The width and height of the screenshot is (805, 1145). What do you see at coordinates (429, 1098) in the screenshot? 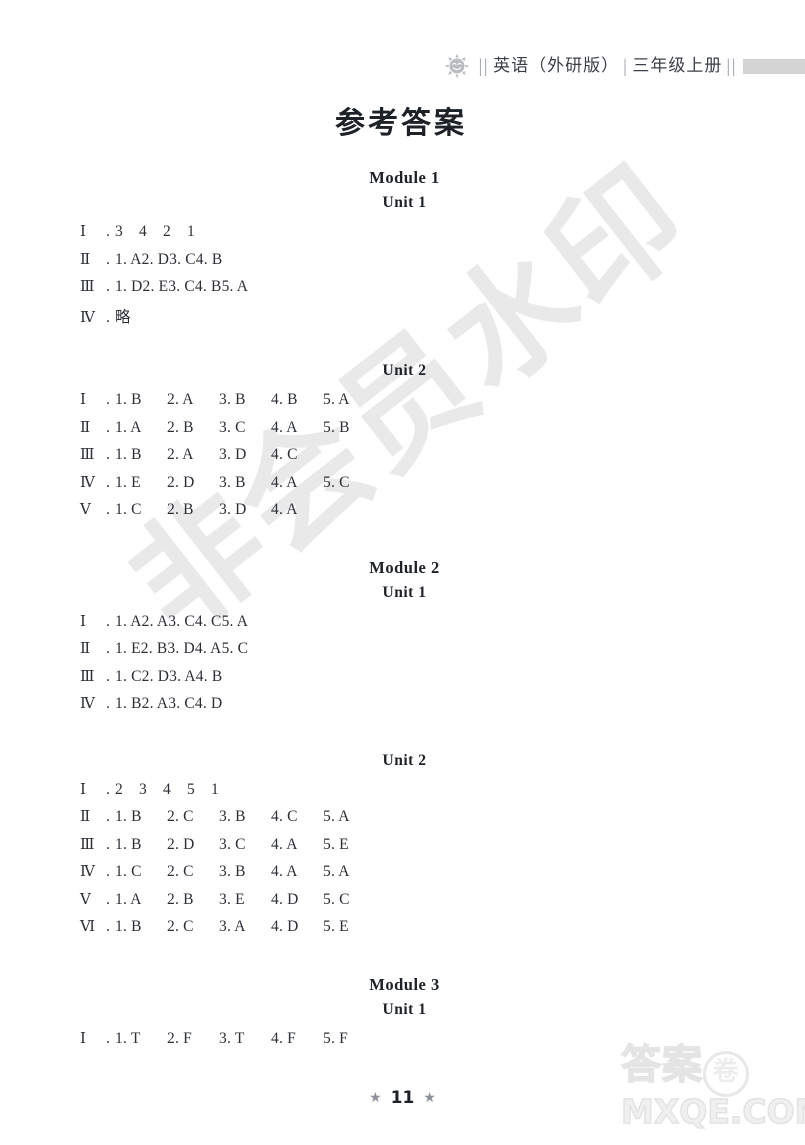
I see `footer-star-right-icon: ★` at bounding box center [429, 1098].